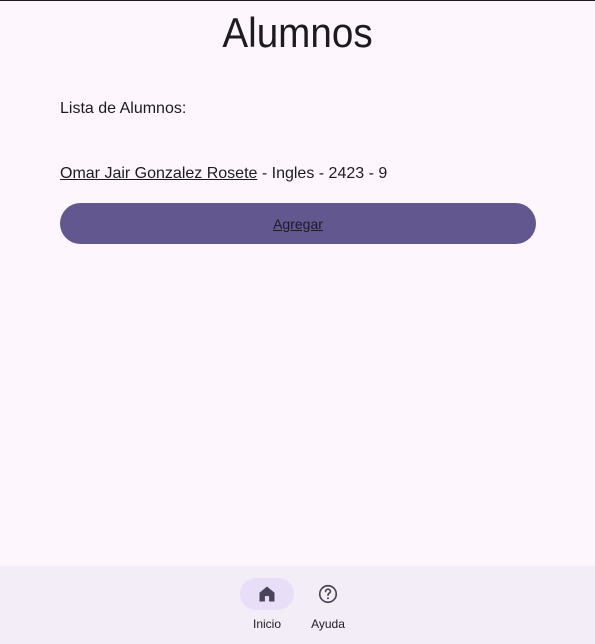  I want to click on page-title: Alumnos, so click(297, 32).